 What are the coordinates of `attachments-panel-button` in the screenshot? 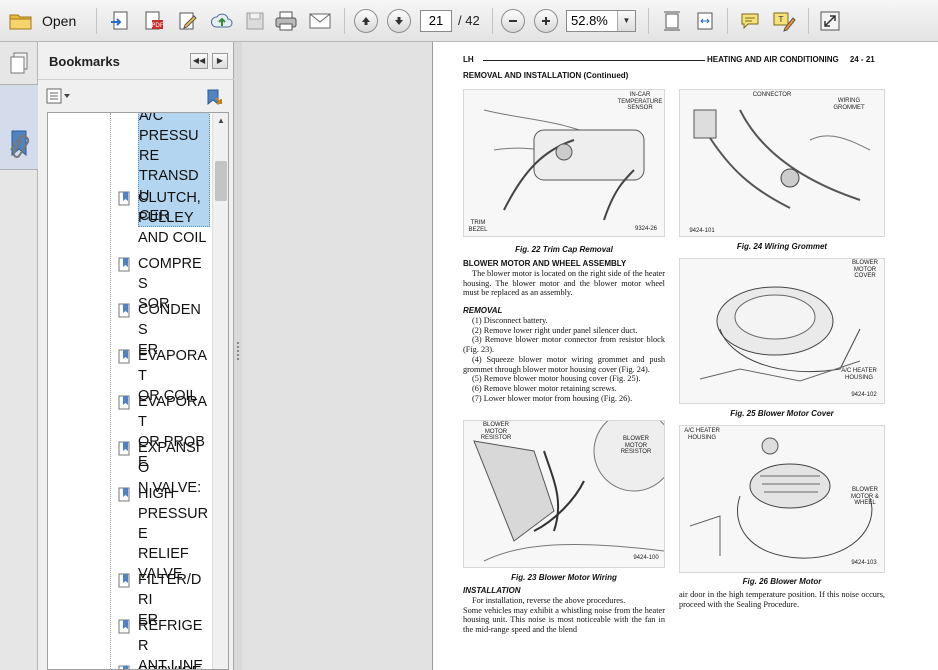 It's located at (19, 148).